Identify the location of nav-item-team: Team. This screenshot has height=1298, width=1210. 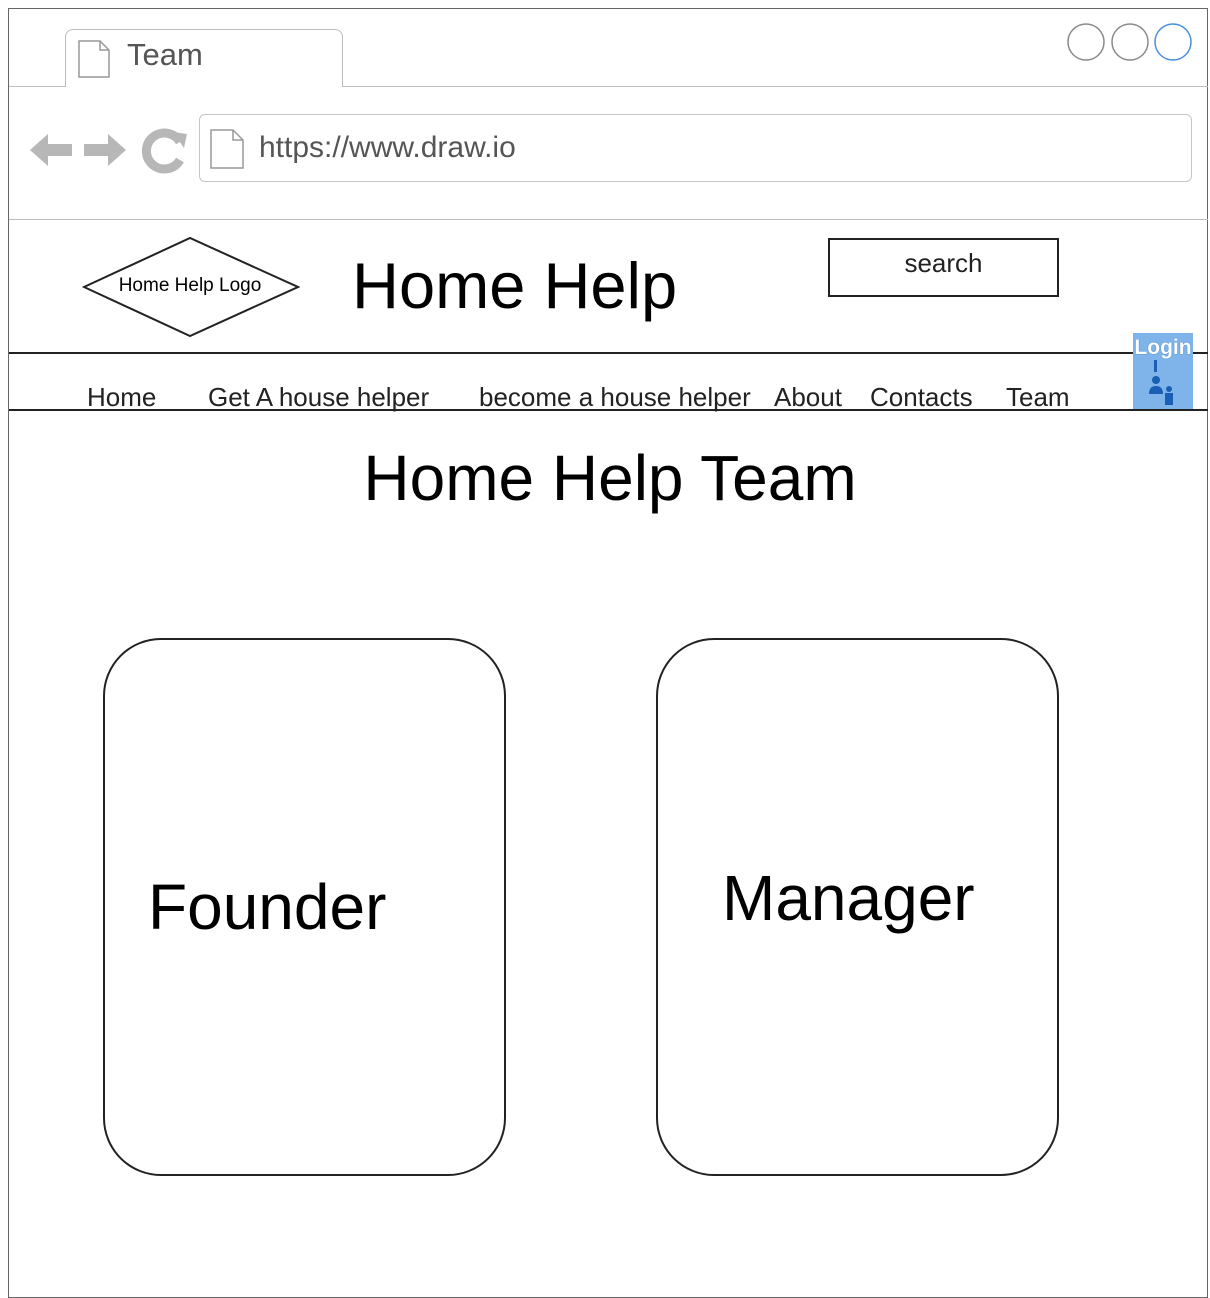
(1038, 397).